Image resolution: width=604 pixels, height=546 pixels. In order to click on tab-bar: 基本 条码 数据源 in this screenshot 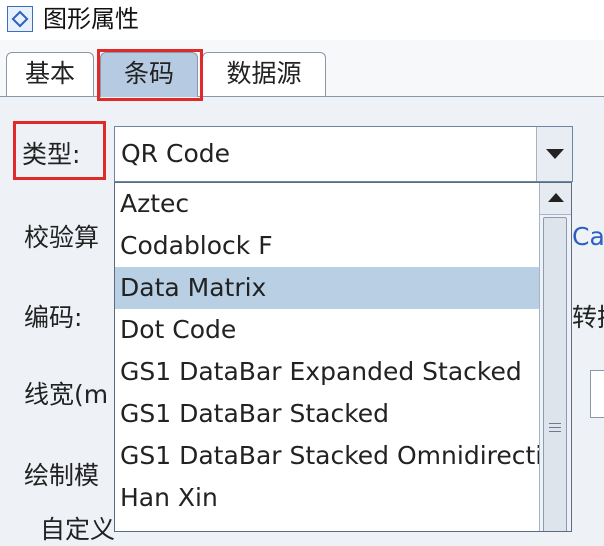, I will do `click(302, 68)`.